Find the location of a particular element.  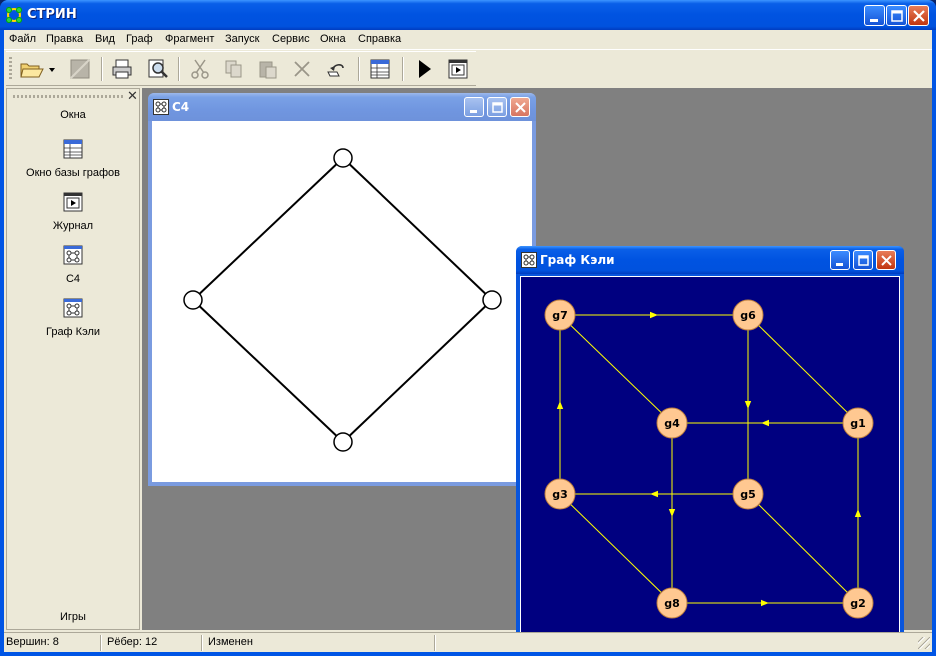

open-button is located at coordinates (36, 69).